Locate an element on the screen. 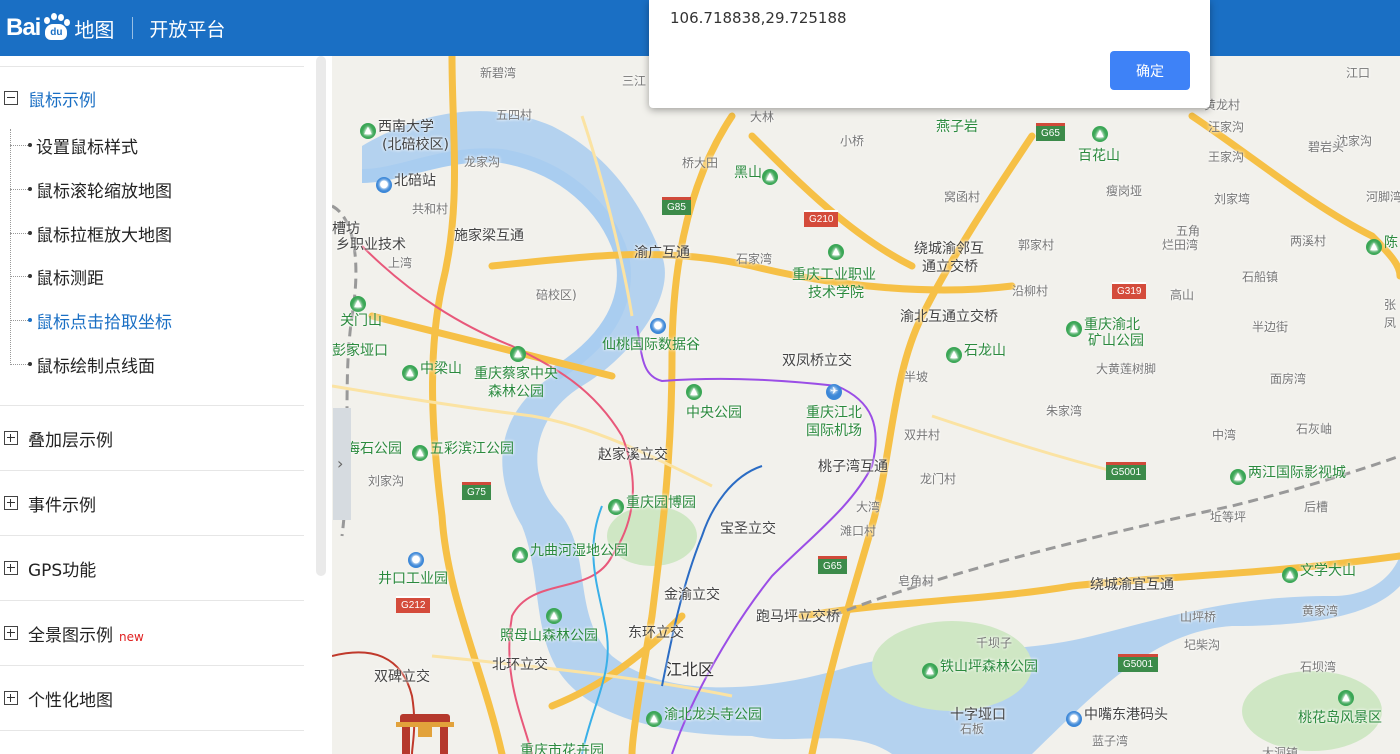  map-label: 龙门村 is located at coordinates (938, 479).